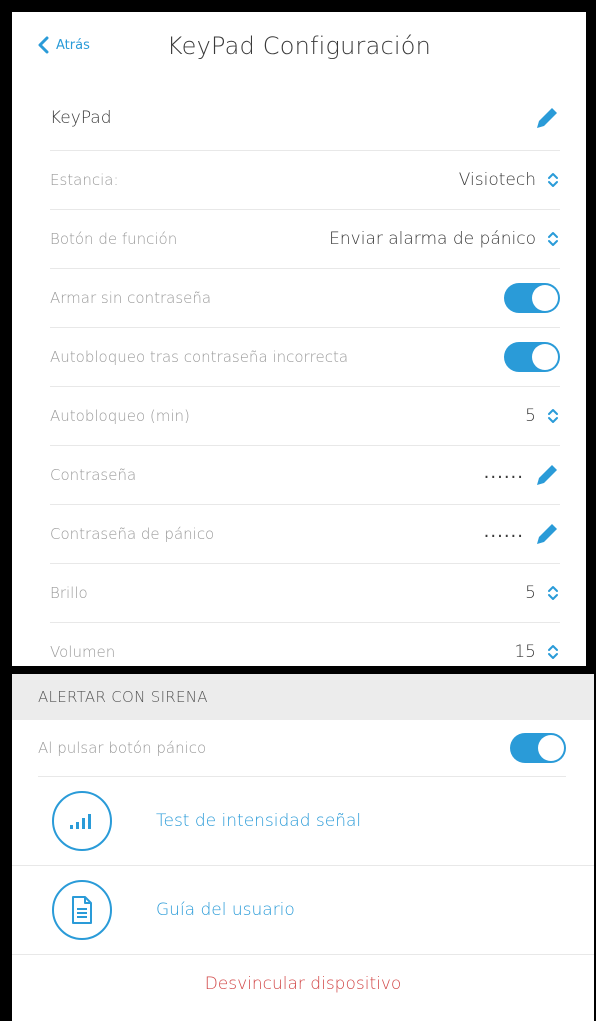 This screenshot has height=1021, width=596. I want to click on volume-row: Volumen 15, so click(305, 644).